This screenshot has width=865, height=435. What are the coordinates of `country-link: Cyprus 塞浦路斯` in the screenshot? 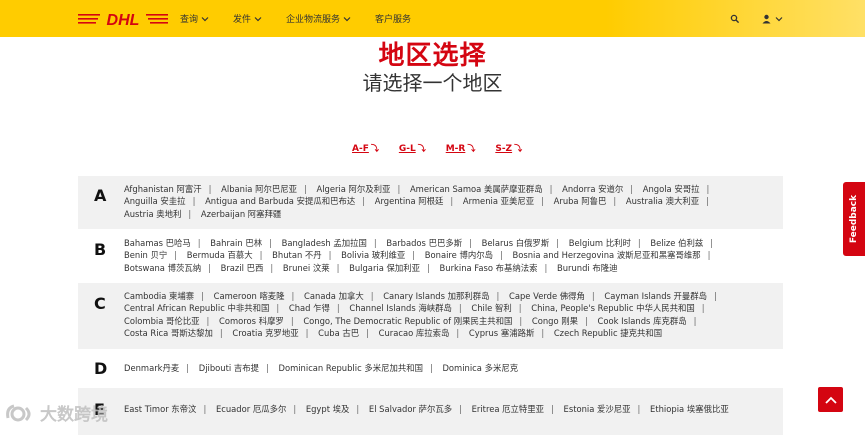 It's located at (501, 333).